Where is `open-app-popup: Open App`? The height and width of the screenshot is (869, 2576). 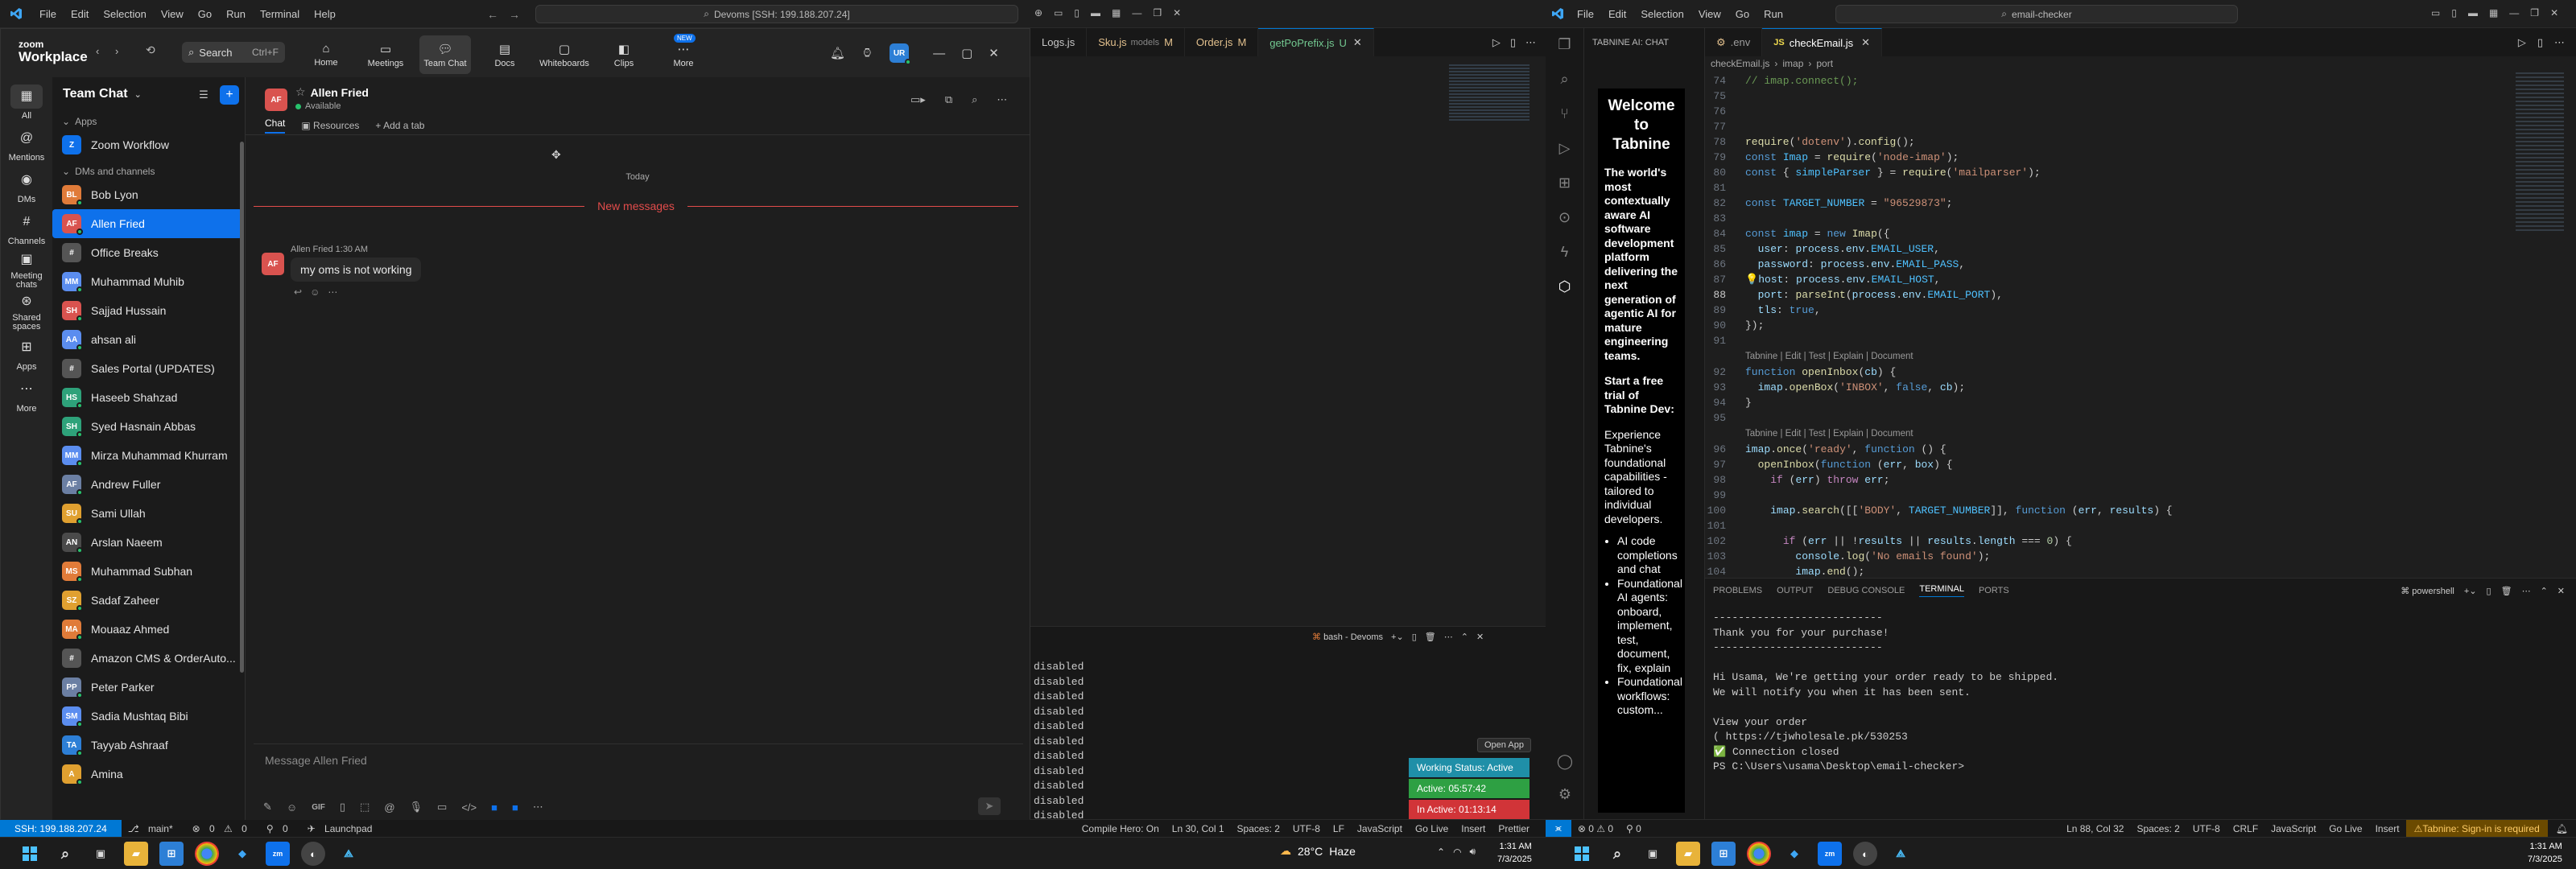
open-app-popup: Open App is located at coordinates (1504, 745).